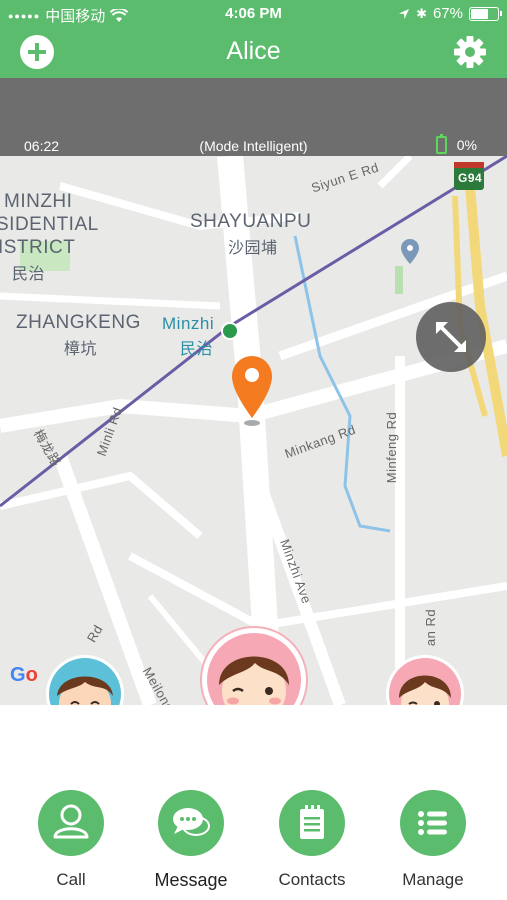 The image size is (507, 900). I want to click on person-icon, so click(71, 821).